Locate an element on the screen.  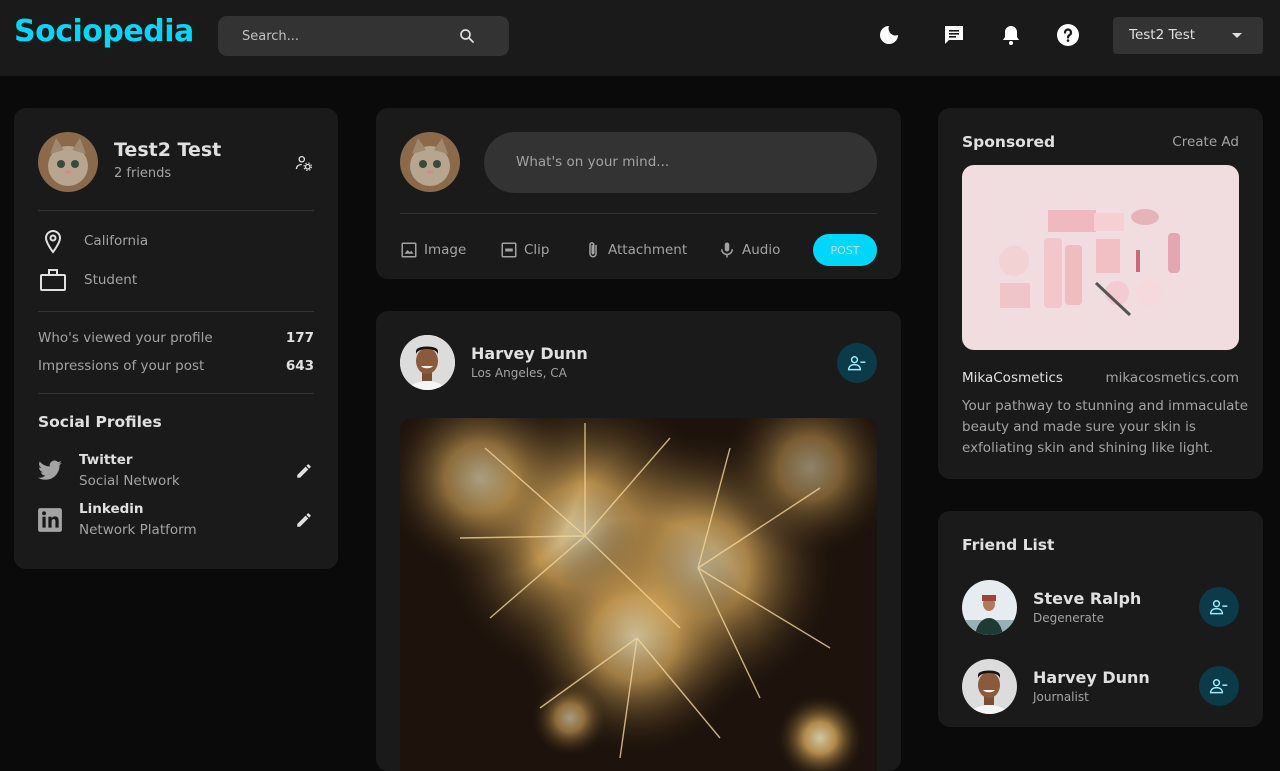
social-name-twitter: Twitter is located at coordinates (106, 460).